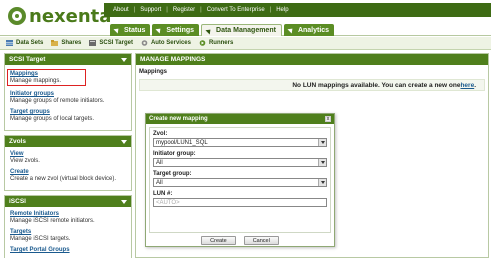  What do you see at coordinates (153, 72) in the screenshot?
I see `section-title: Mappings` at bounding box center [153, 72].